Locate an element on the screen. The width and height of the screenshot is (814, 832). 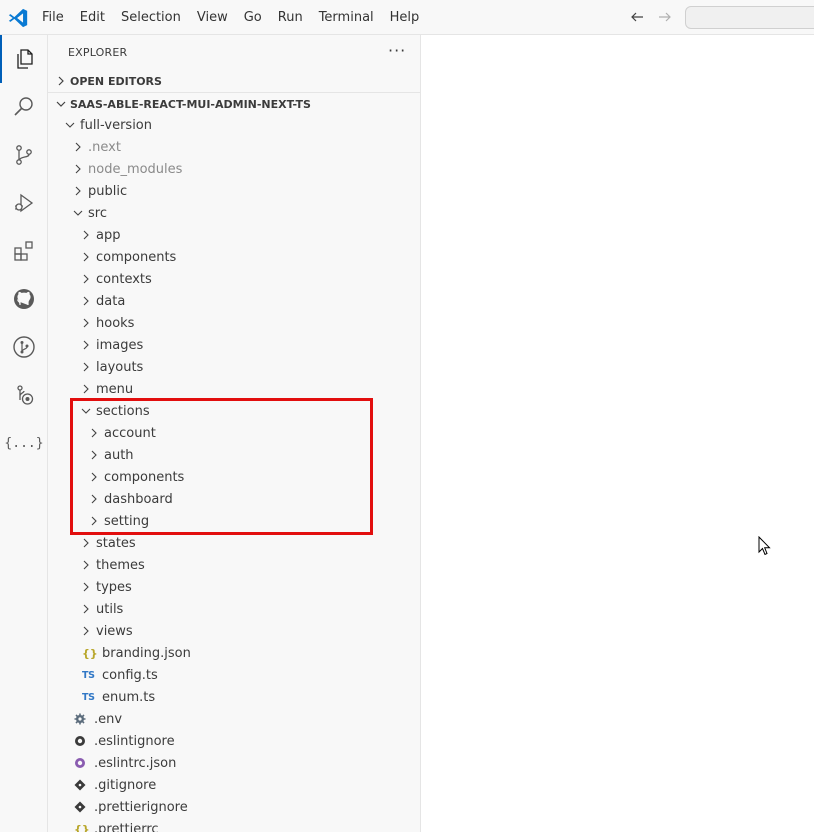
navigation-arrows is located at coordinates (651, 17).